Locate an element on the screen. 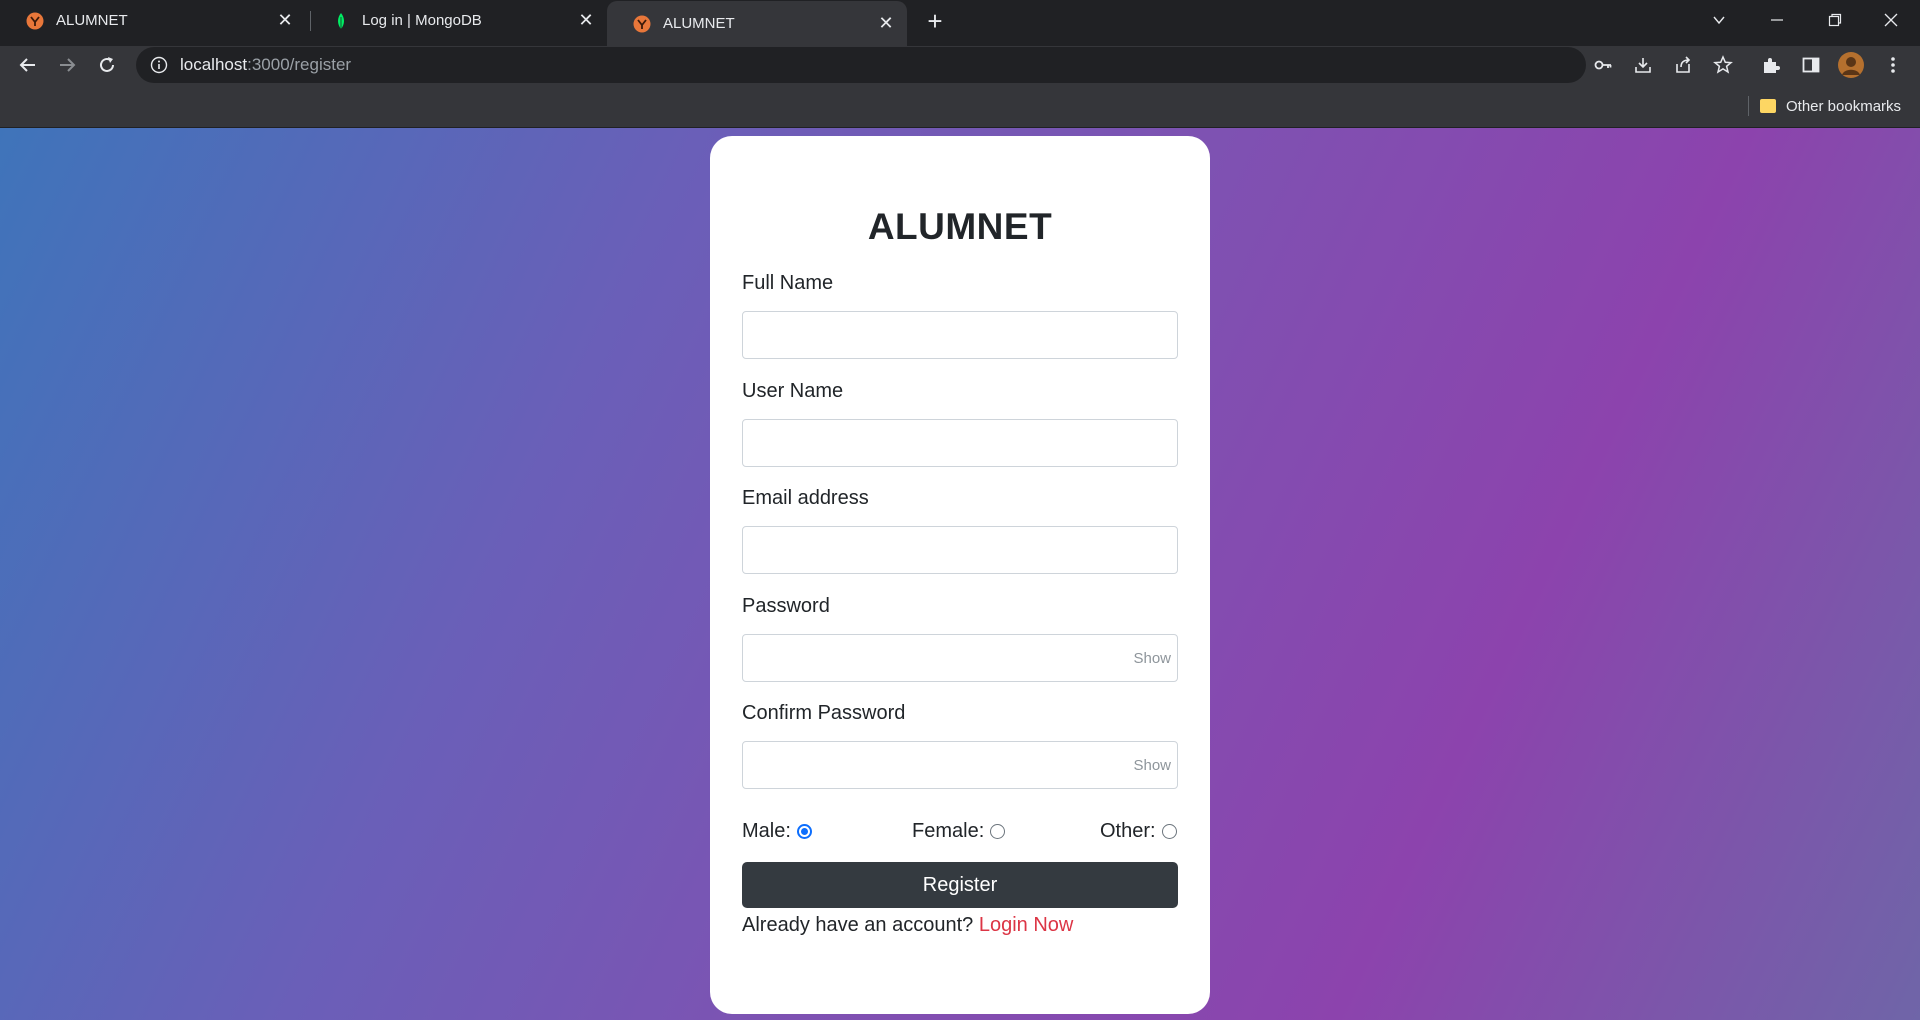 This screenshot has width=1920, height=1020. new-tab-plus-icon: + is located at coordinates (935, 21).